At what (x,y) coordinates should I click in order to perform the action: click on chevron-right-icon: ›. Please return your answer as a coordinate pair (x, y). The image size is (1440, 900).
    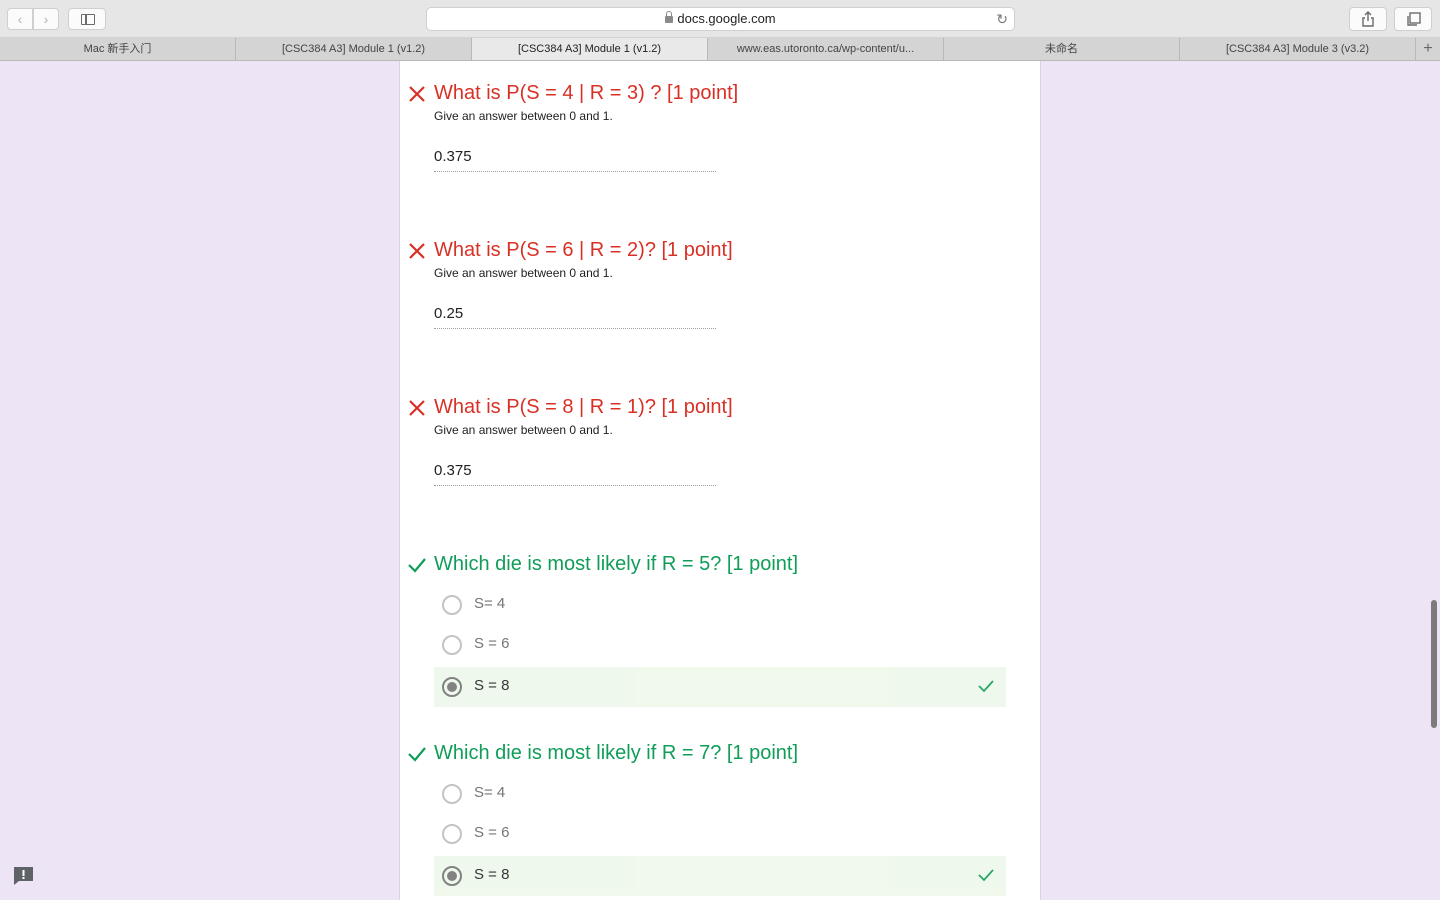
    Looking at the image, I should click on (46, 19).